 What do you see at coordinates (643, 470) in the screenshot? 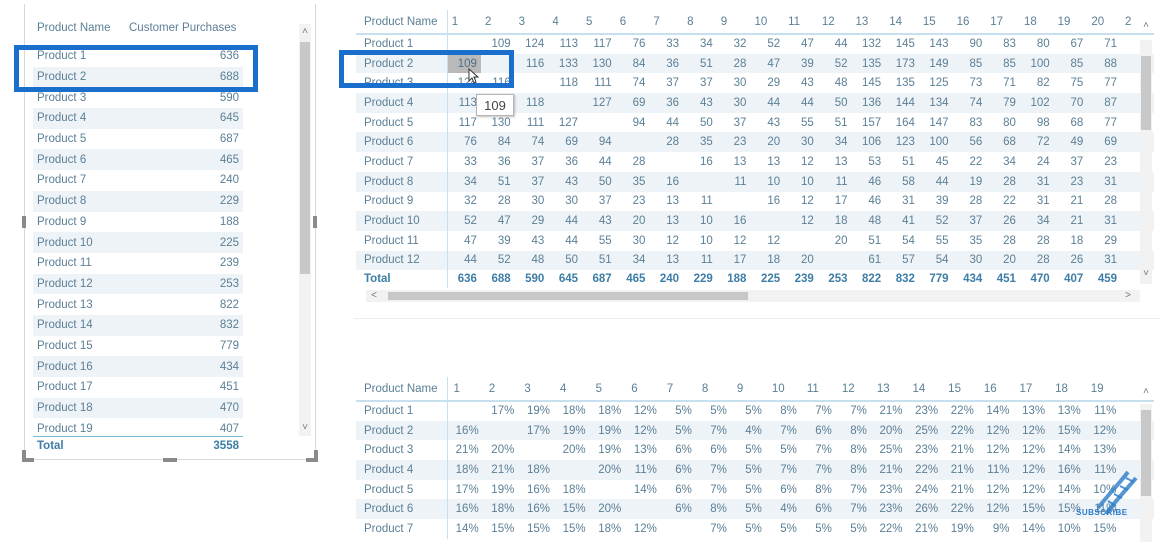
I see `matrix-cell: 11%` at bounding box center [643, 470].